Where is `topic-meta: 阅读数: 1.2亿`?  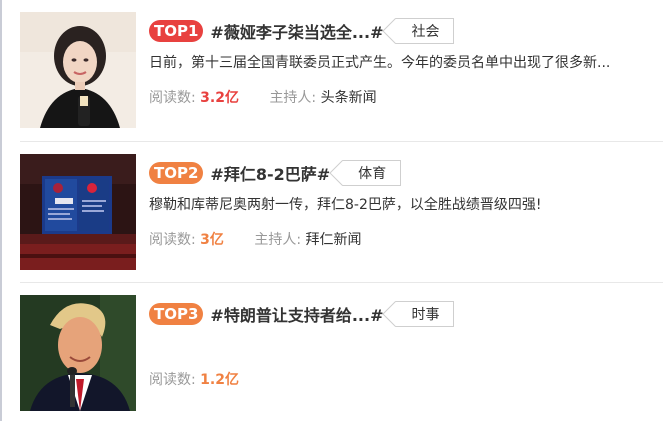 topic-meta: 阅读数: 1.2亿 is located at coordinates (194, 379).